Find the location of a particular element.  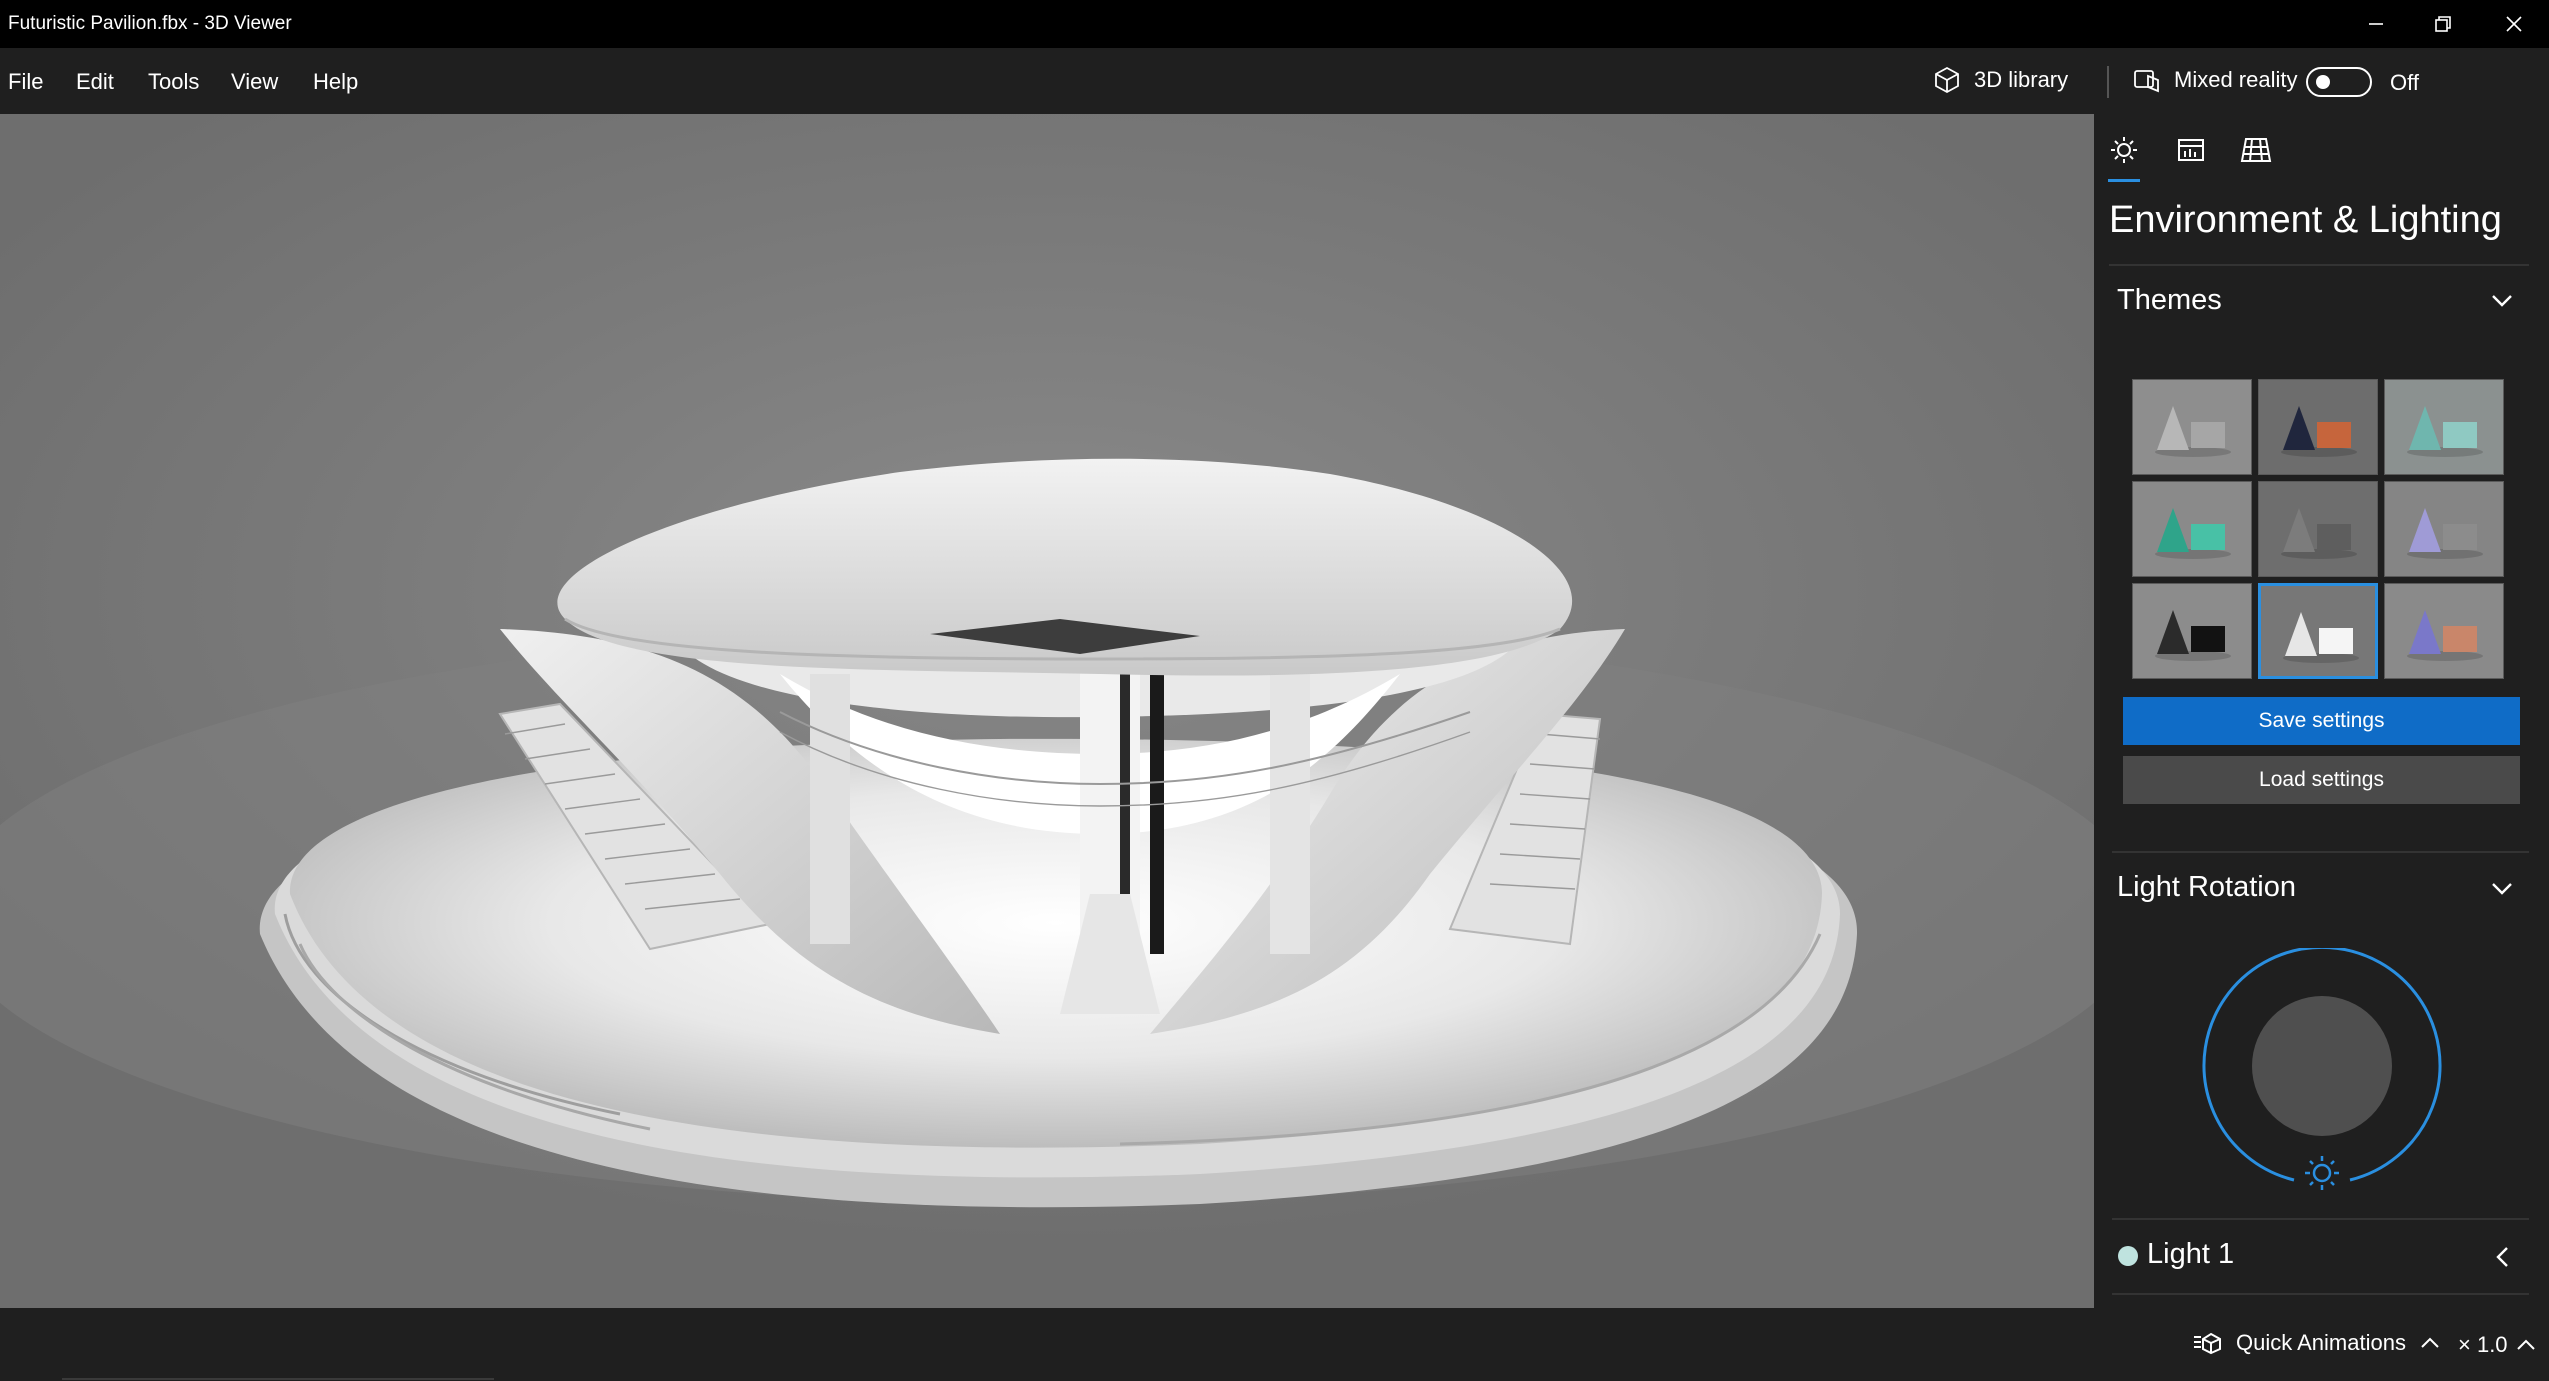

load-settings-button: Load settings is located at coordinates (2321, 780).